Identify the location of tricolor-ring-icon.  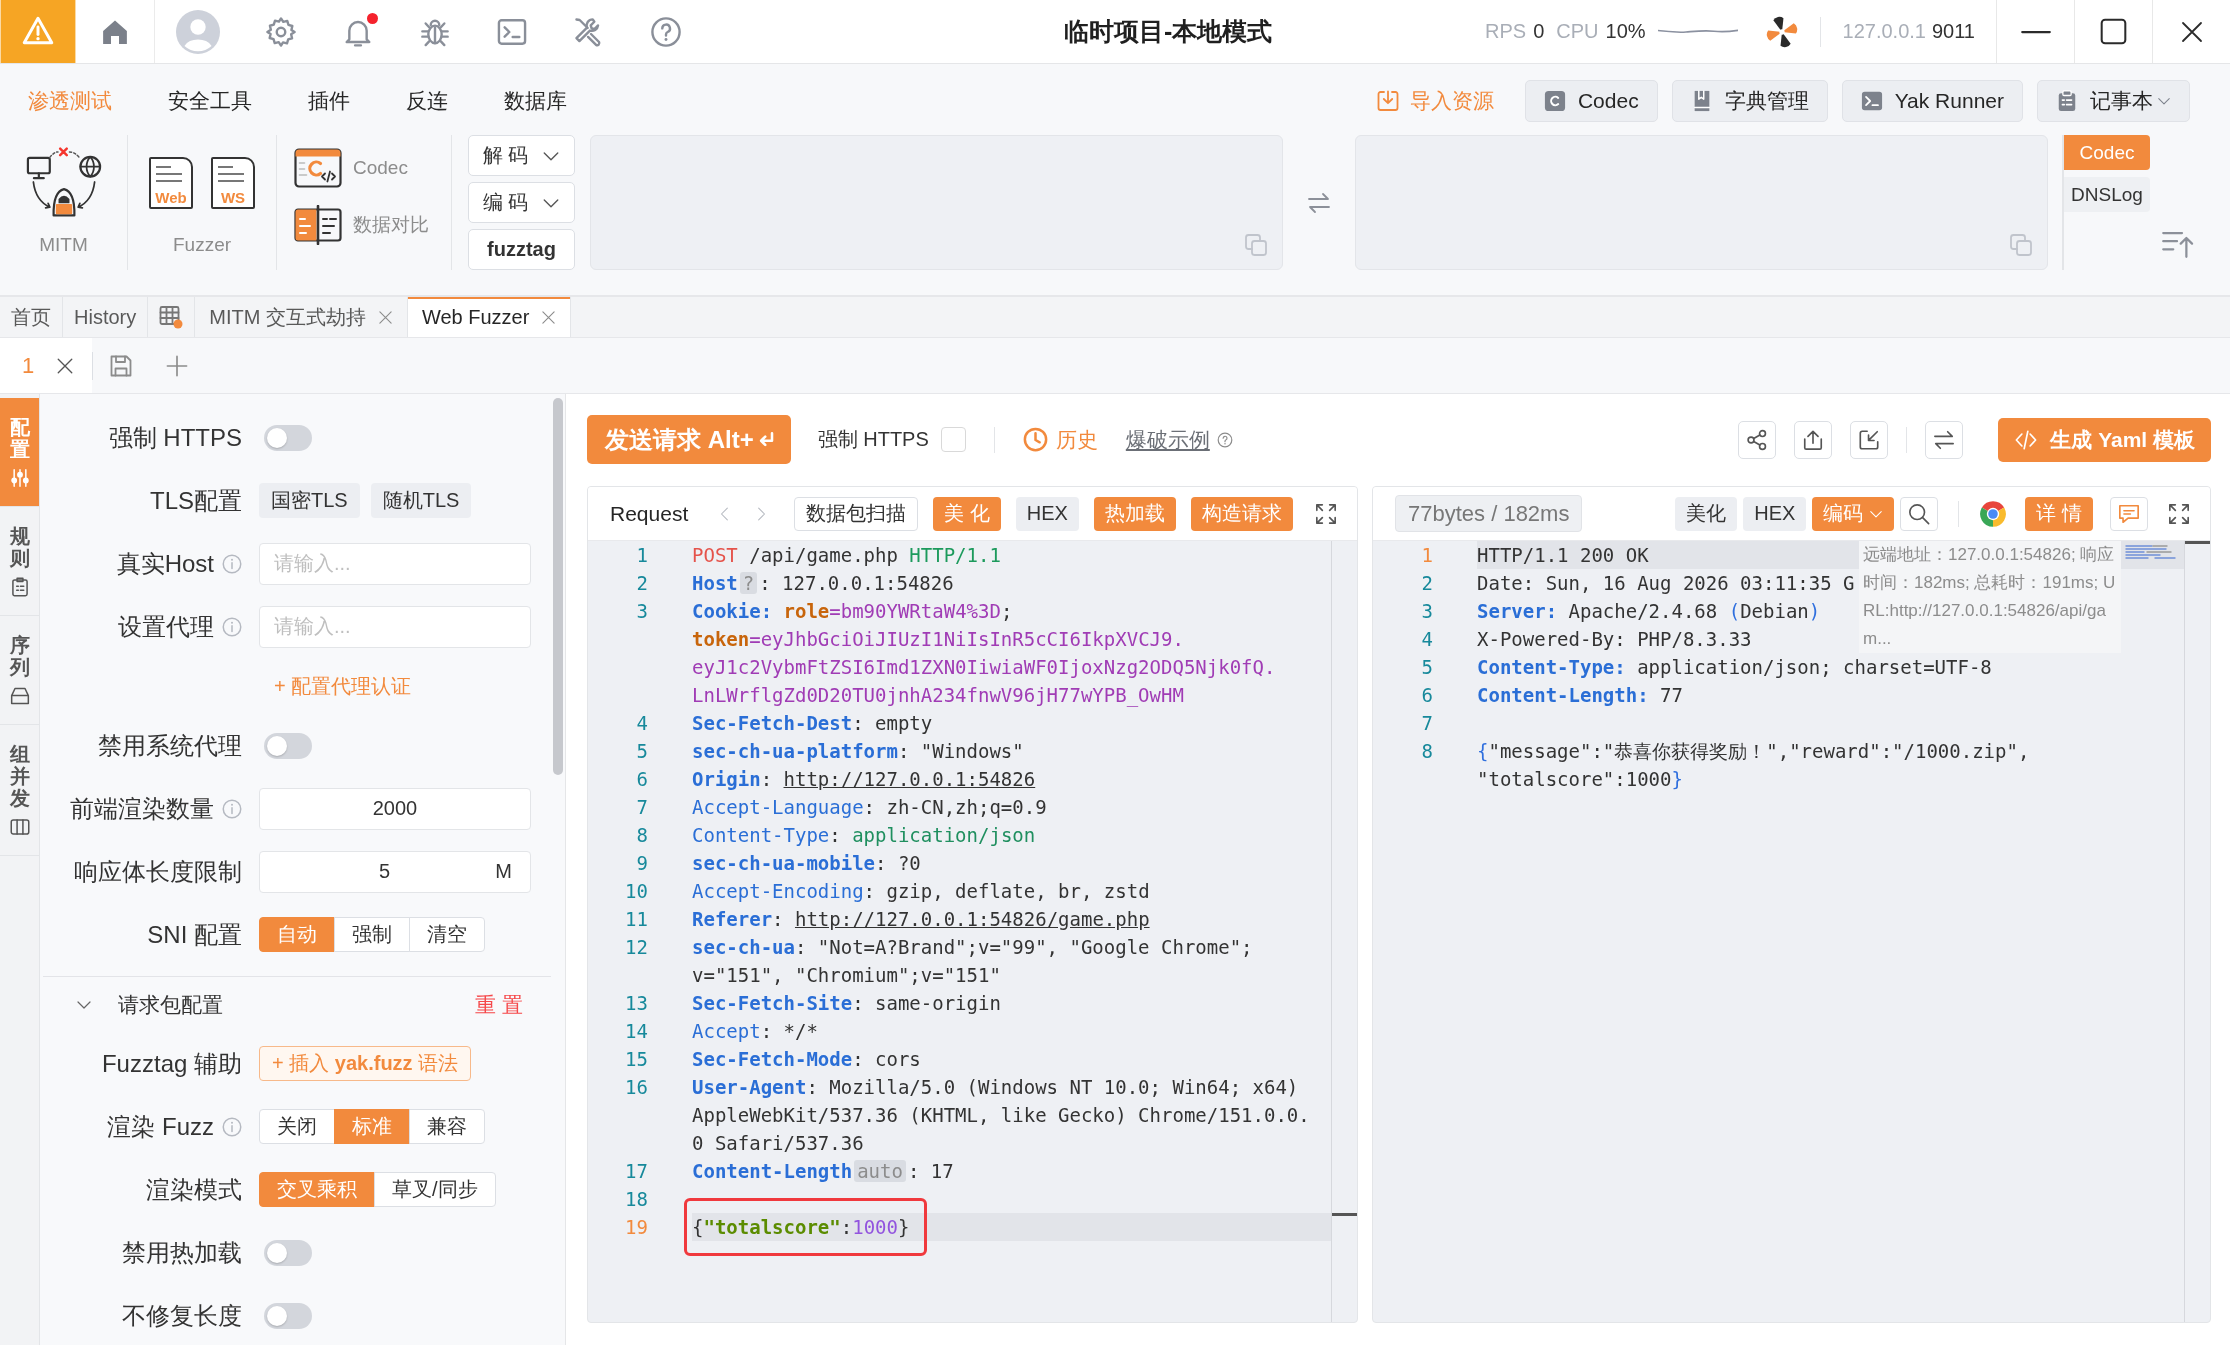
(1993, 513).